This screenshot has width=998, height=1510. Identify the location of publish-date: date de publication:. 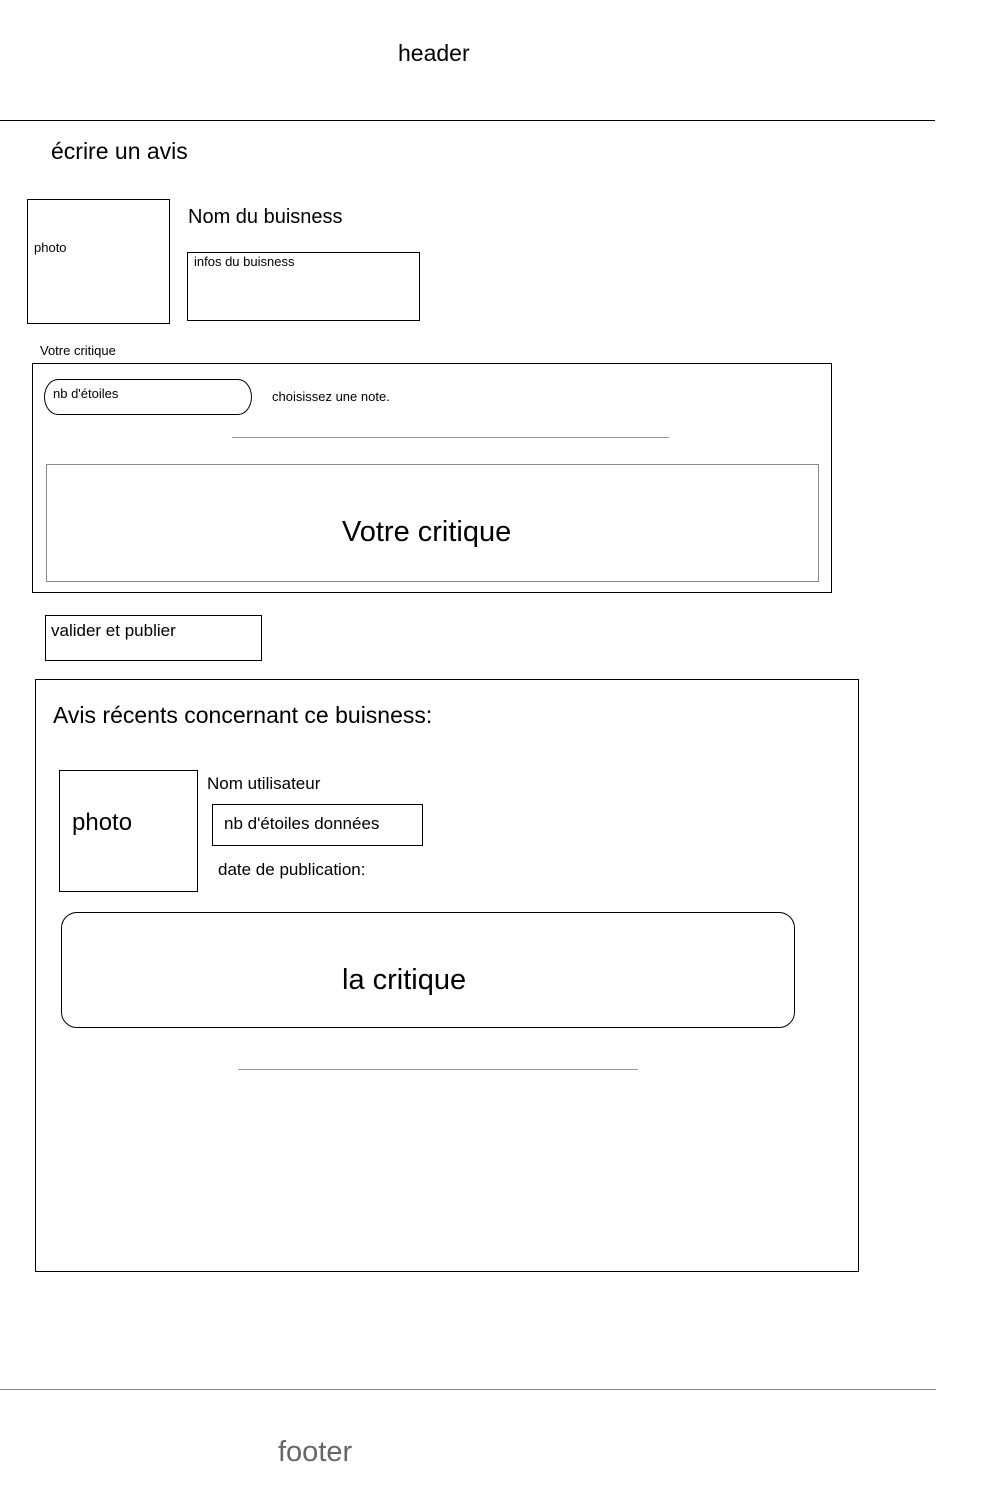
(292, 869).